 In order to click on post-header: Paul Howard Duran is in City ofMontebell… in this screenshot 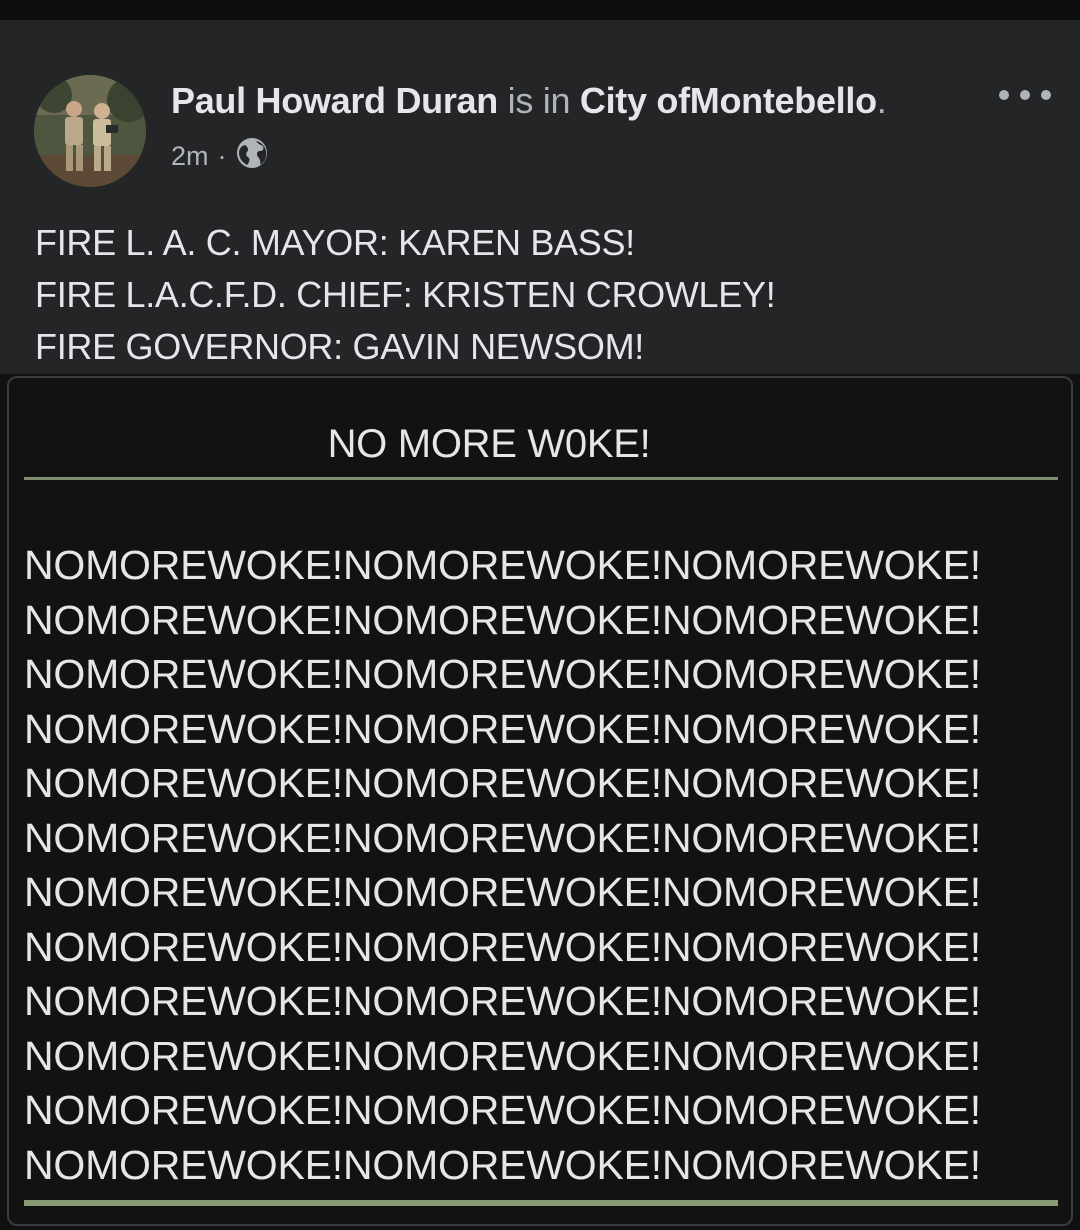, I will do `click(529, 101)`.